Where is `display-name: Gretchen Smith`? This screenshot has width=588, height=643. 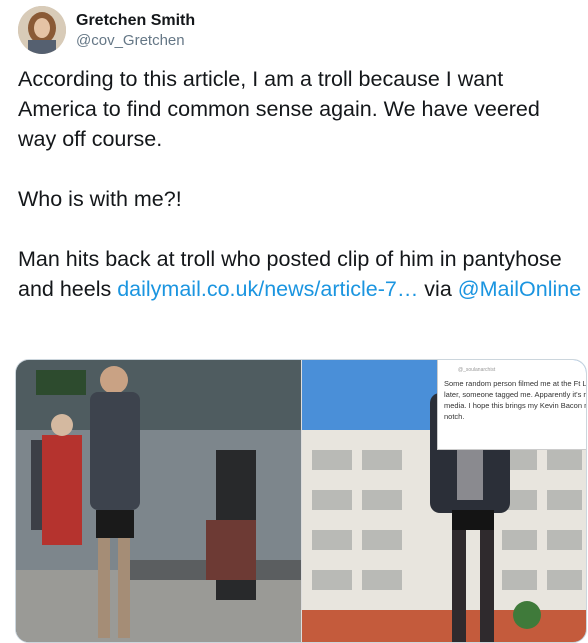 display-name: Gretchen Smith is located at coordinates (135, 21).